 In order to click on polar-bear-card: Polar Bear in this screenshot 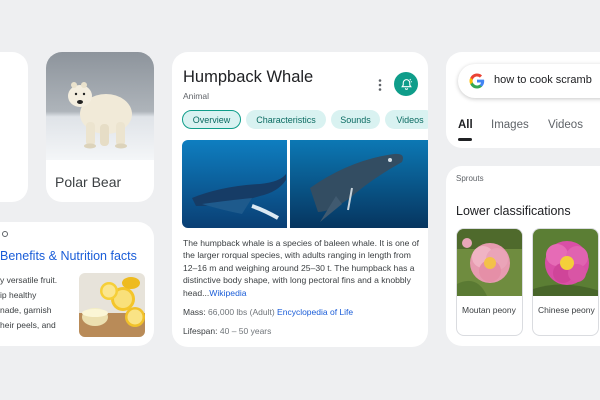, I will do `click(100, 127)`.